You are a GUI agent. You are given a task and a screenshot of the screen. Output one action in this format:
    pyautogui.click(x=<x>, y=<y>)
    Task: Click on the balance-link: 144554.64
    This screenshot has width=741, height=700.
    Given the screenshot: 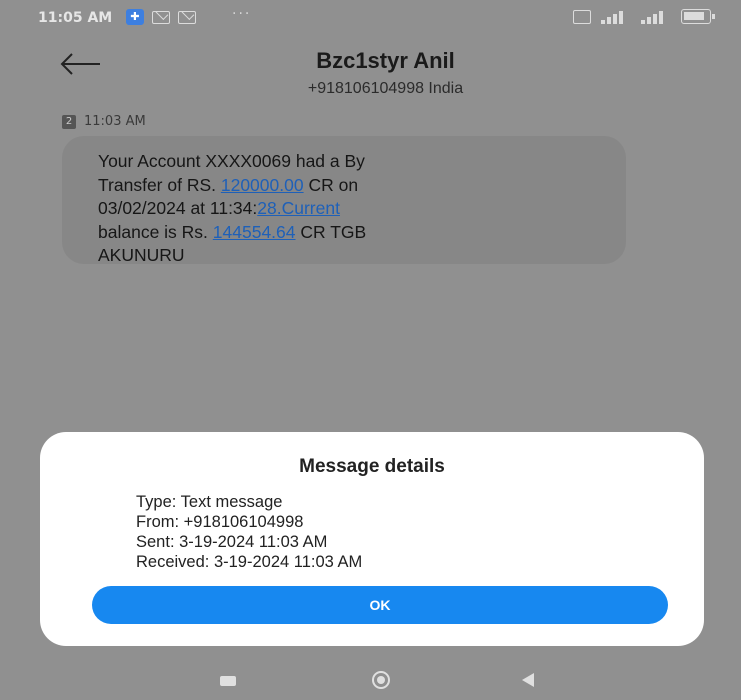 What is the action you would take?
    pyautogui.click(x=254, y=232)
    